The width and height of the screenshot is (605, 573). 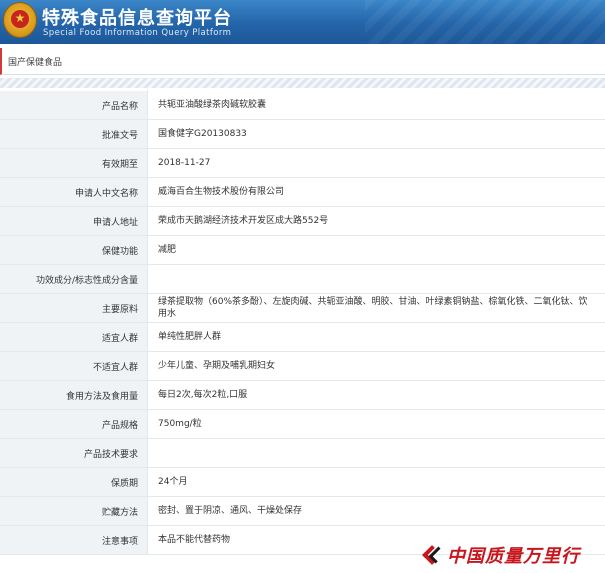 I want to click on field-label: 功效成分/标志性成分含量, so click(x=74, y=279).